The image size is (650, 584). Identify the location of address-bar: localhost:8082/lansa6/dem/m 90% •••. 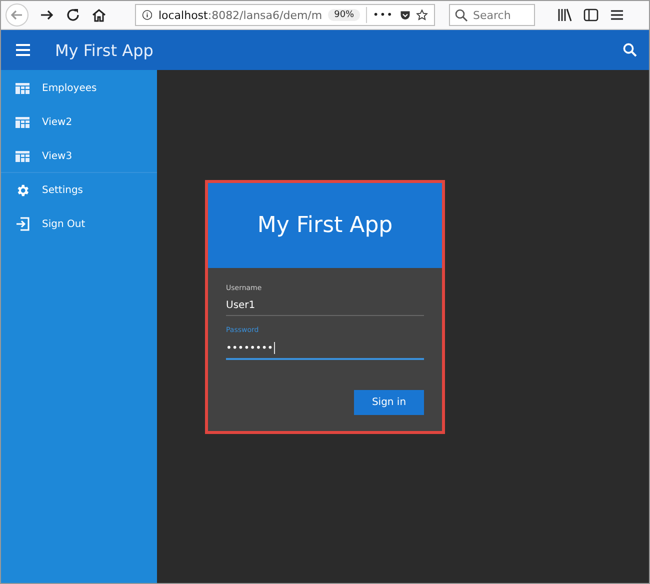
(285, 15).